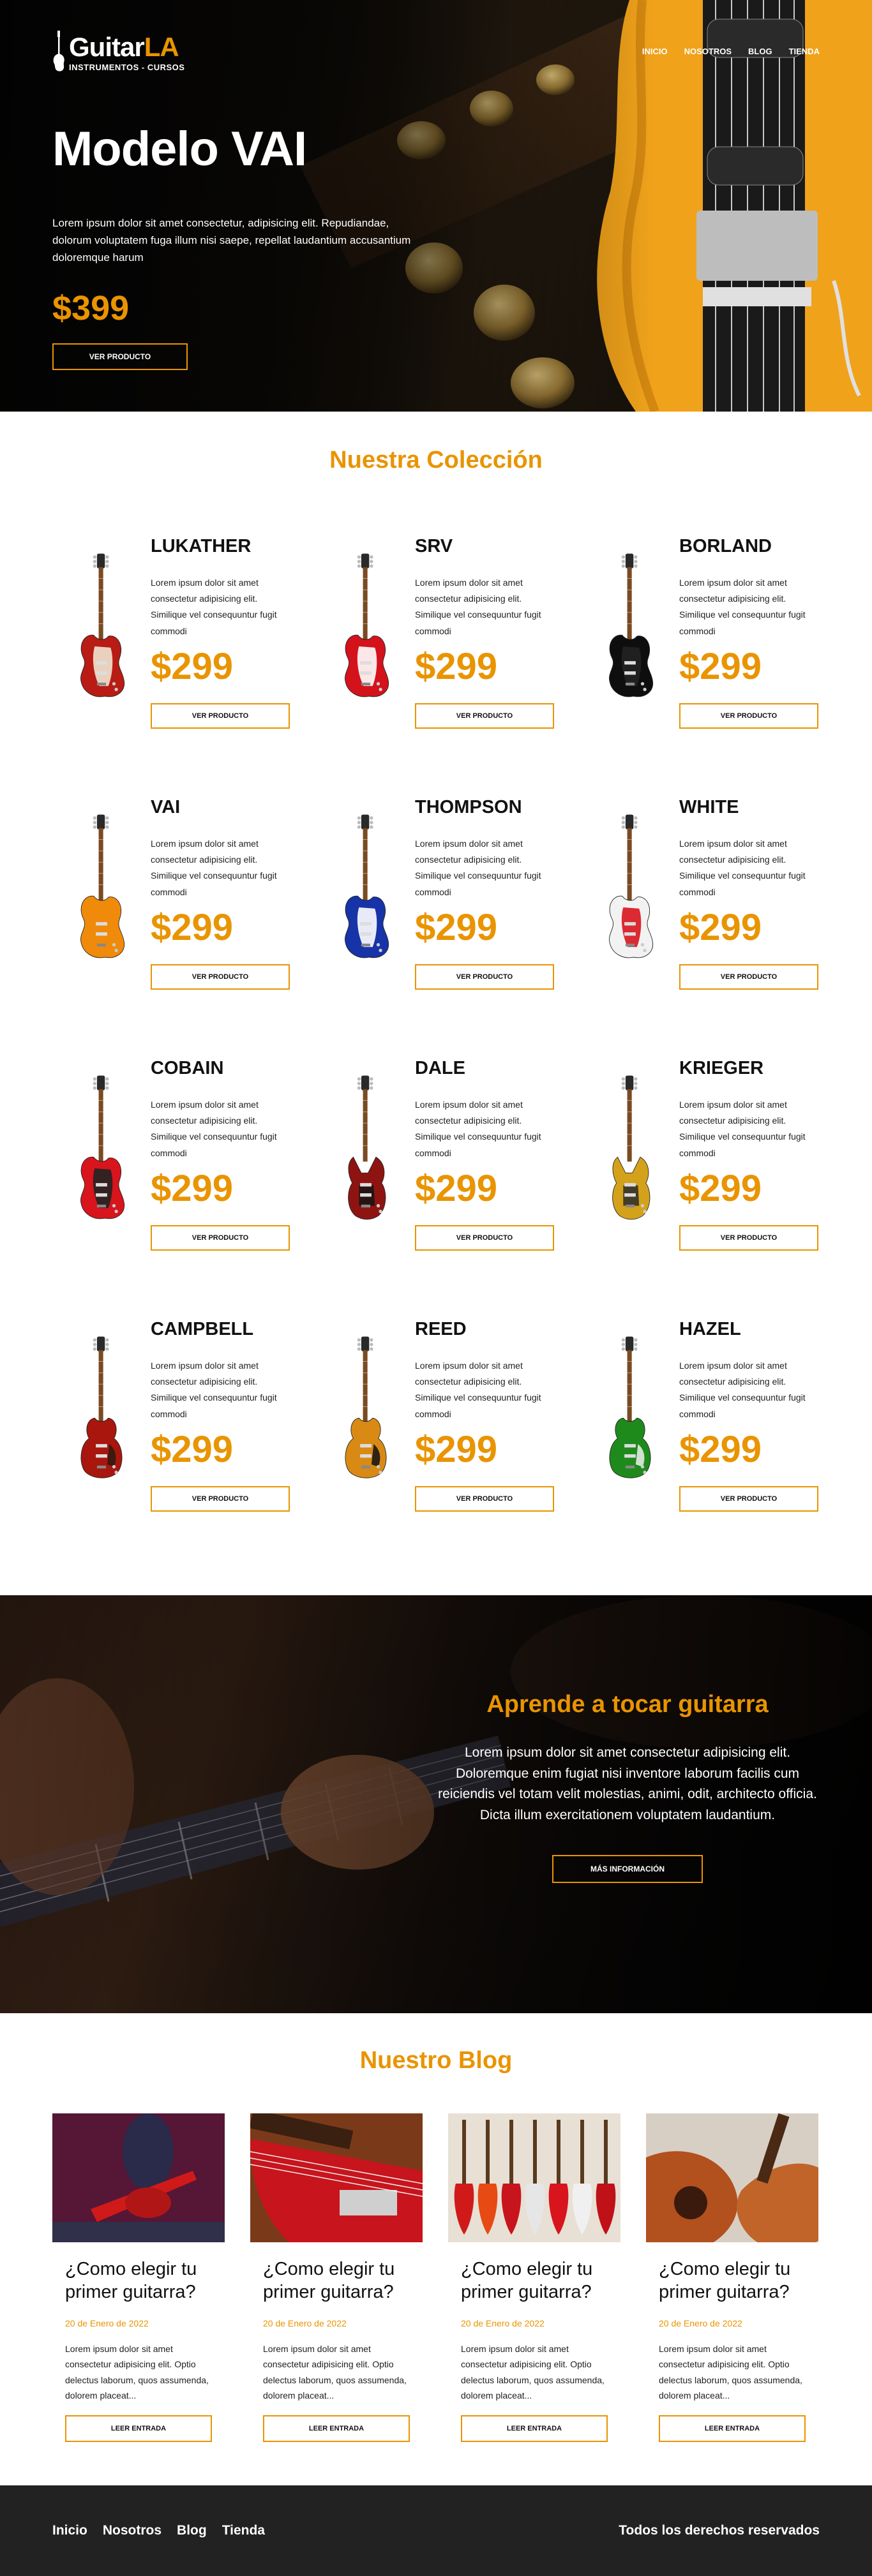  What do you see at coordinates (58, 51) in the screenshot?
I see `guitar-logo-icon` at bounding box center [58, 51].